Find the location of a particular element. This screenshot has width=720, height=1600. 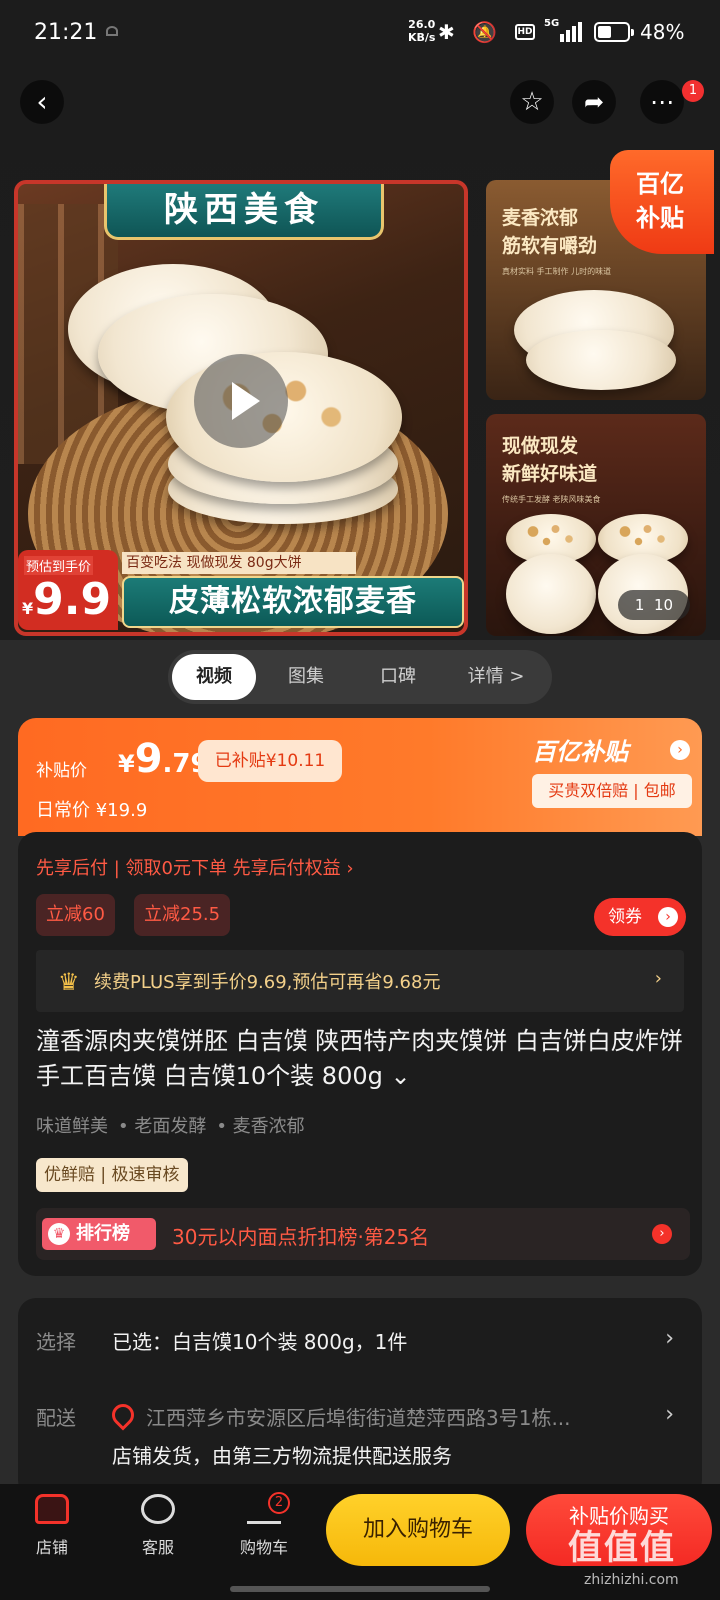

tab-gallery: 图集 is located at coordinates (306, 677).